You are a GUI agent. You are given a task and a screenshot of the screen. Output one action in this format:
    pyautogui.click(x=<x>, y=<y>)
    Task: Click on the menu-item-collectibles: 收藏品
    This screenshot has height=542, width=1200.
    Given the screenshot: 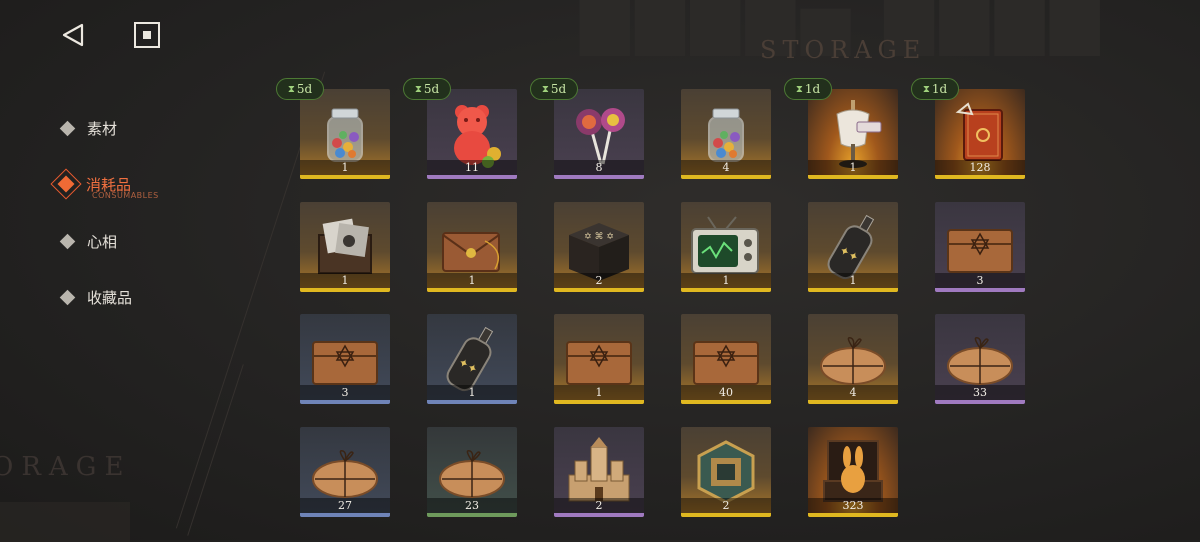 What is the action you would take?
    pyautogui.click(x=133, y=297)
    